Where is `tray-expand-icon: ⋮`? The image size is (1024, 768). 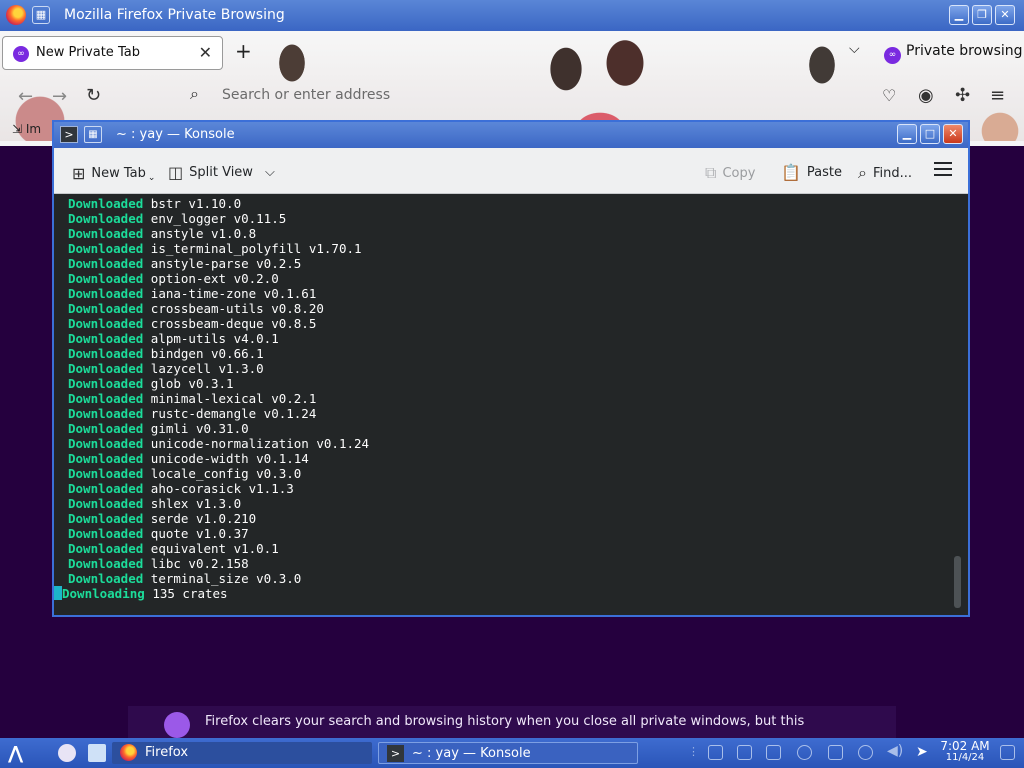
tray-expand-icon: ⋮ is located at coordinates (693, 752).